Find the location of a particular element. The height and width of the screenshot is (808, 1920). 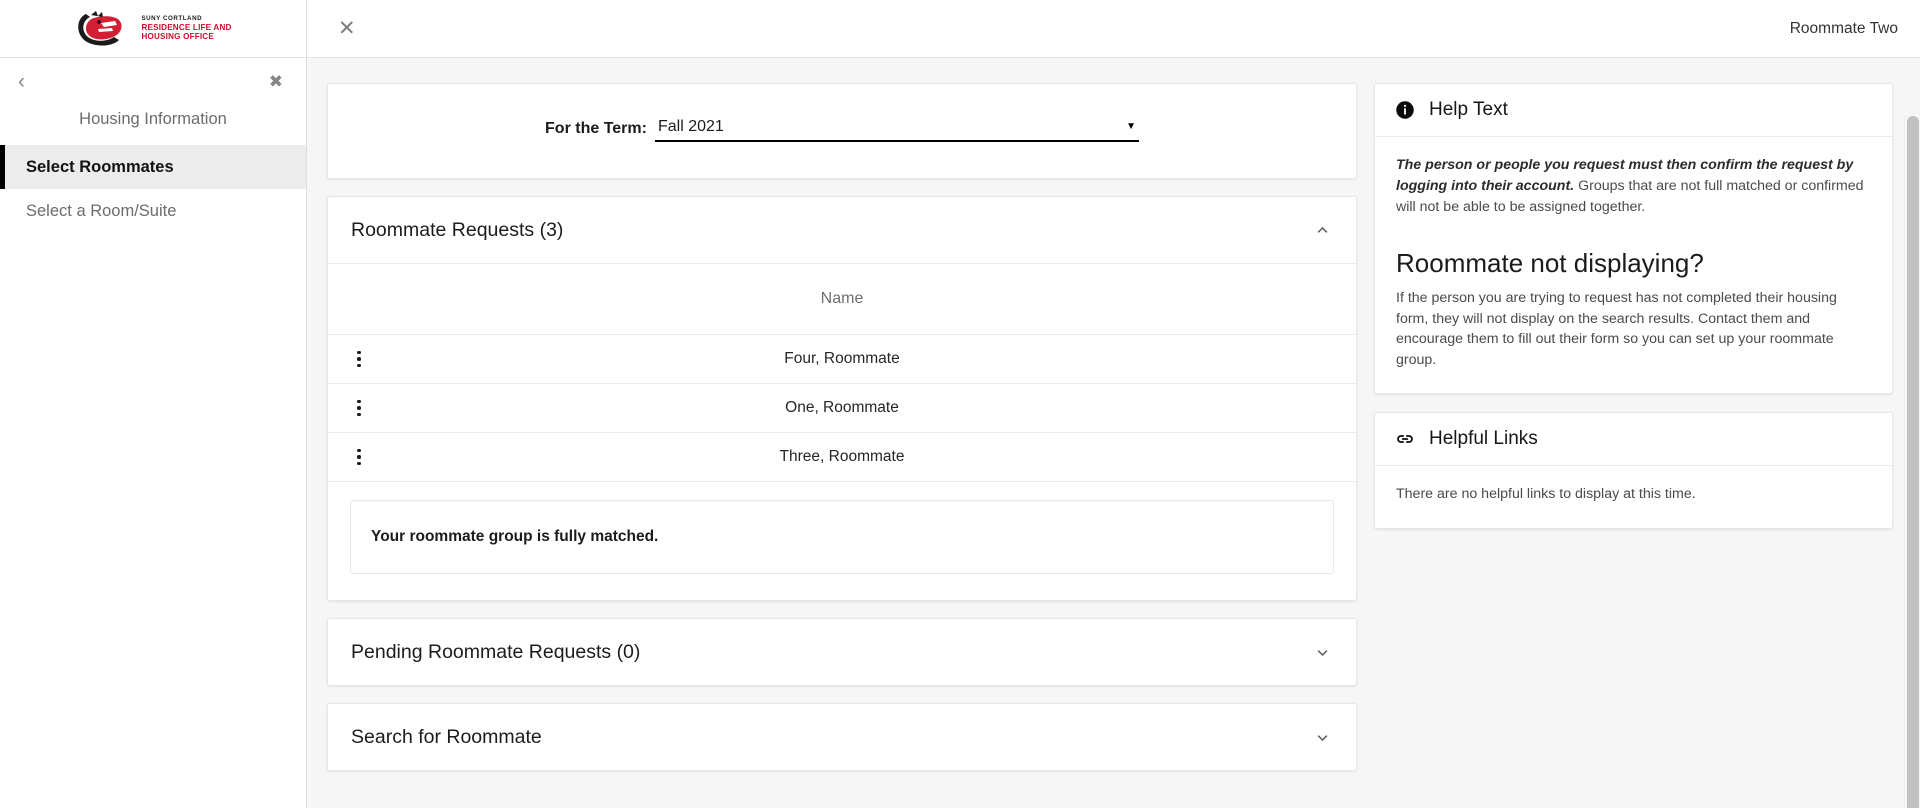

search-roommate-header: Search for Roommate is located at coordinates (842, 737).